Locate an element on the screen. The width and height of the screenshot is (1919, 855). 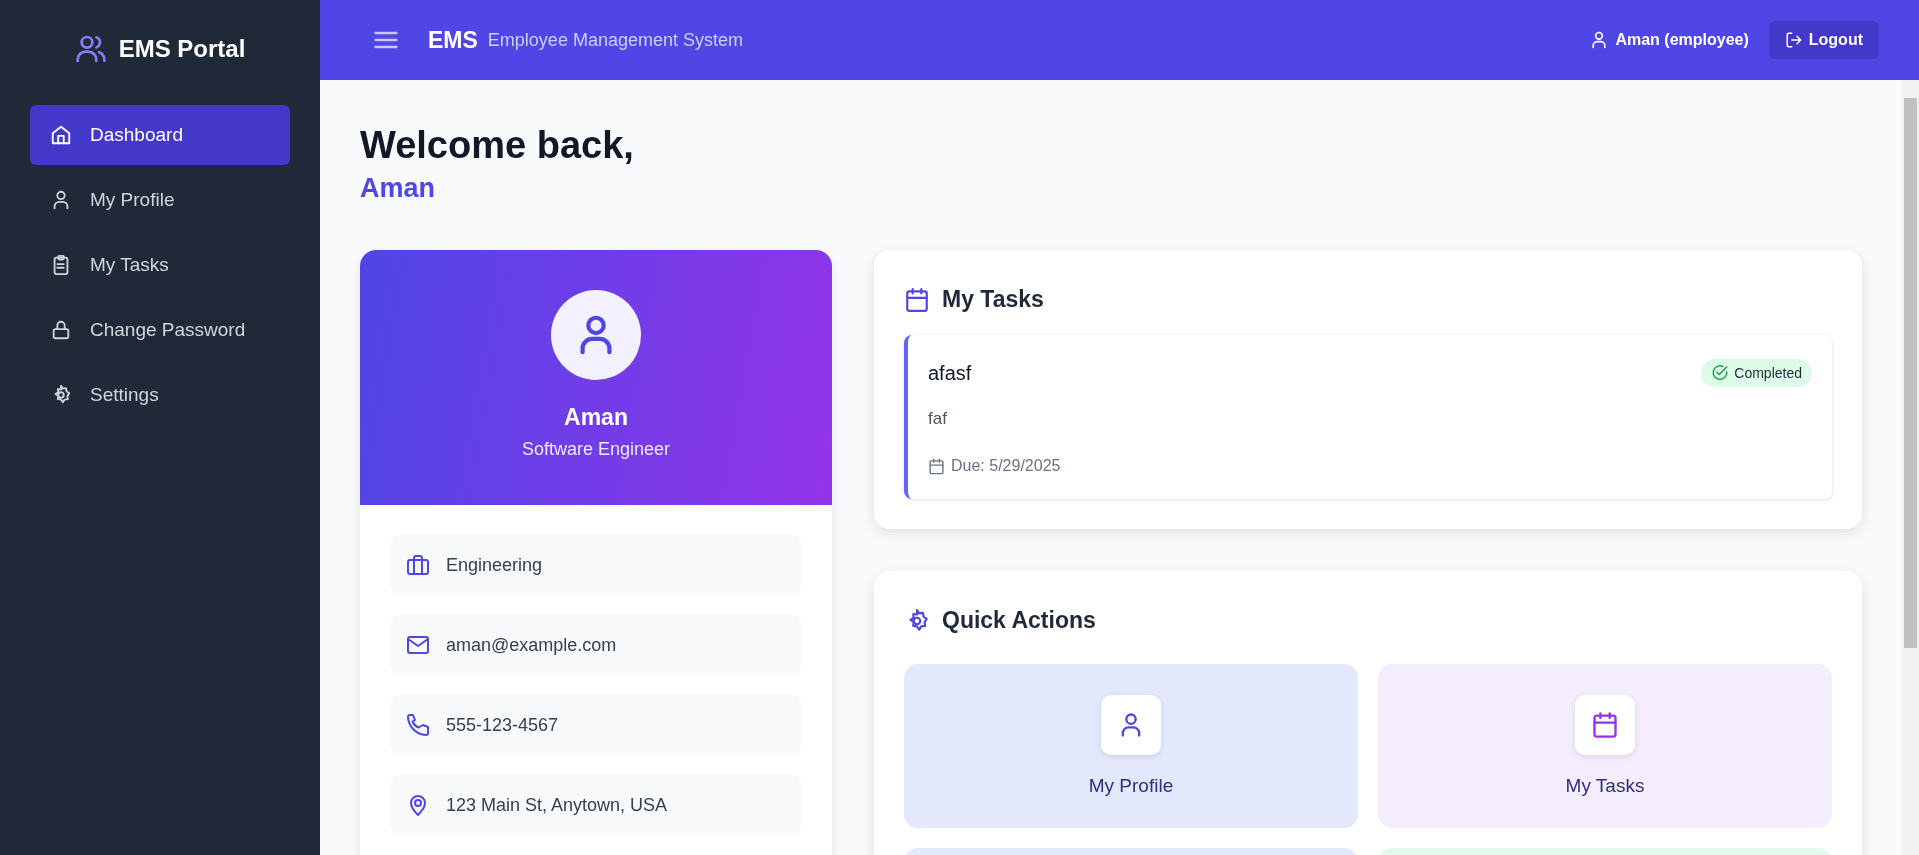
briefcase-icon is located at coordinates (418, 565).